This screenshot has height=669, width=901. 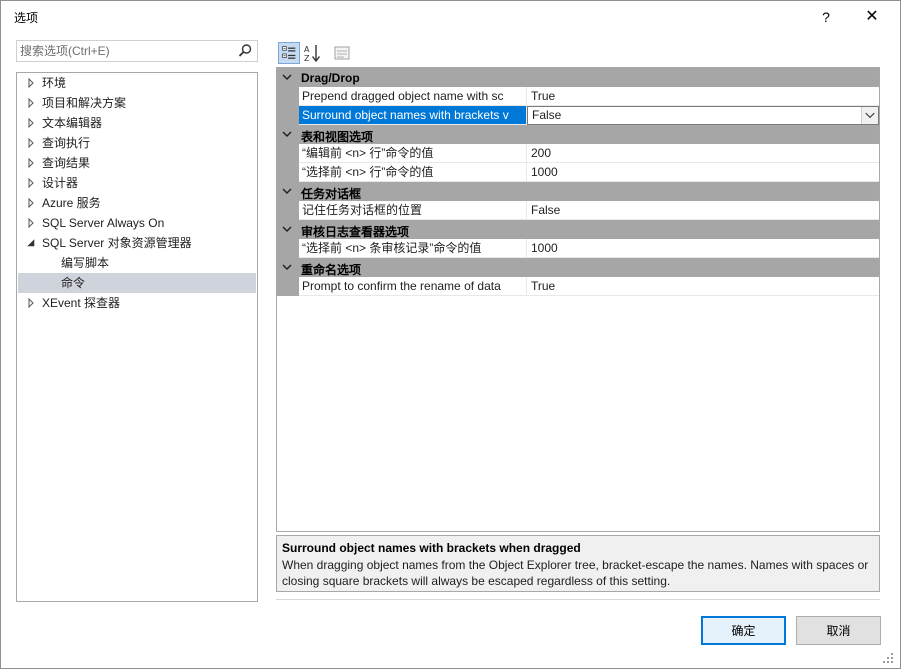 What do you see at coordinates (547, 115) in the screenshot?
I see `dropdown-value: False` at bounding box center [547, 115].